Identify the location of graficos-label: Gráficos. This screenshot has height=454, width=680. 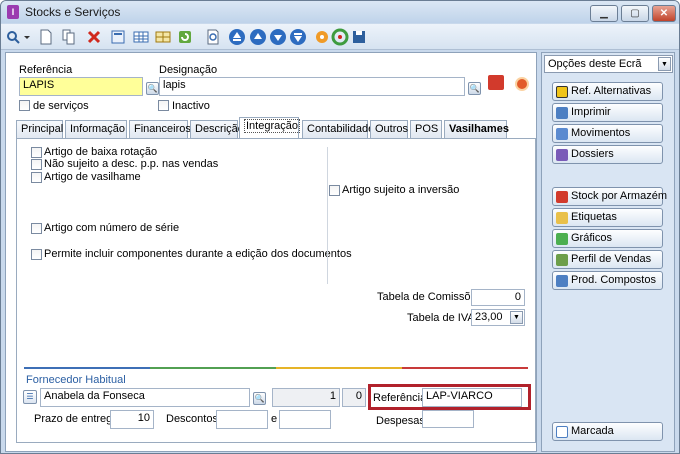
(591, 238).